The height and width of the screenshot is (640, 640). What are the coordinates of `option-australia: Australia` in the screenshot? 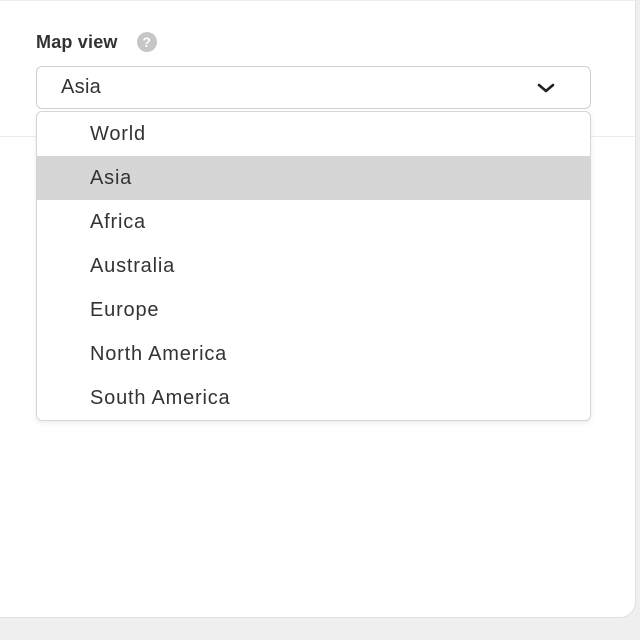 It's located at (313, 266).